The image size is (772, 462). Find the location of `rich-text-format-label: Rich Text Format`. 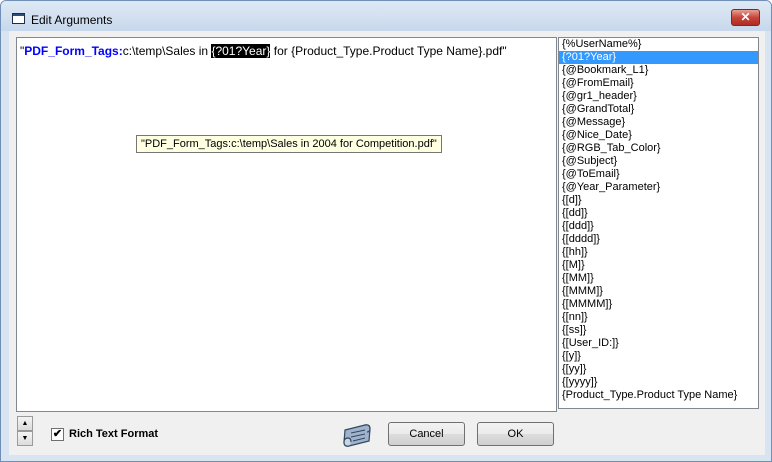

rich-text-format-label: Rich Text Format is located at coordinates (113, 434).